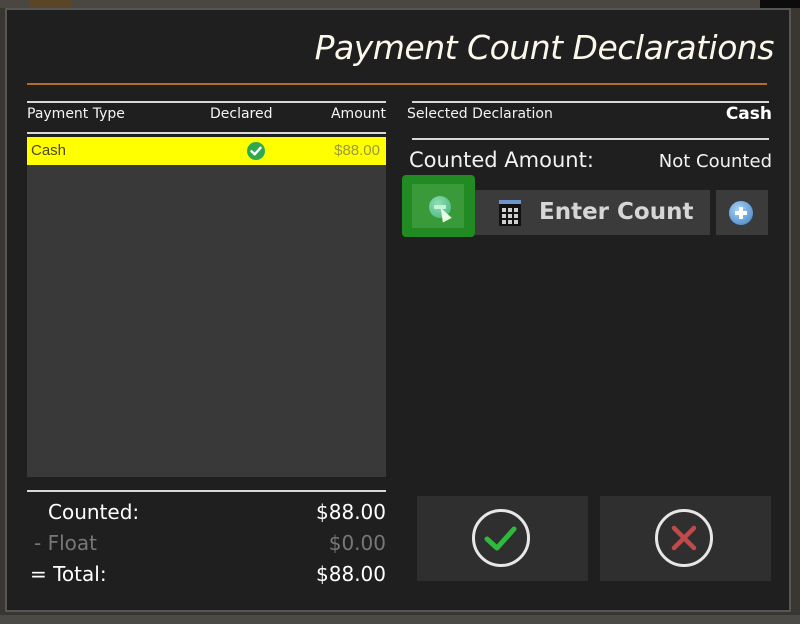 The height and width of the screenshot is (624, 800). Describe the element at coordinates (590, 139) in the screenshot. I see `declaration-header-divider` at that location.